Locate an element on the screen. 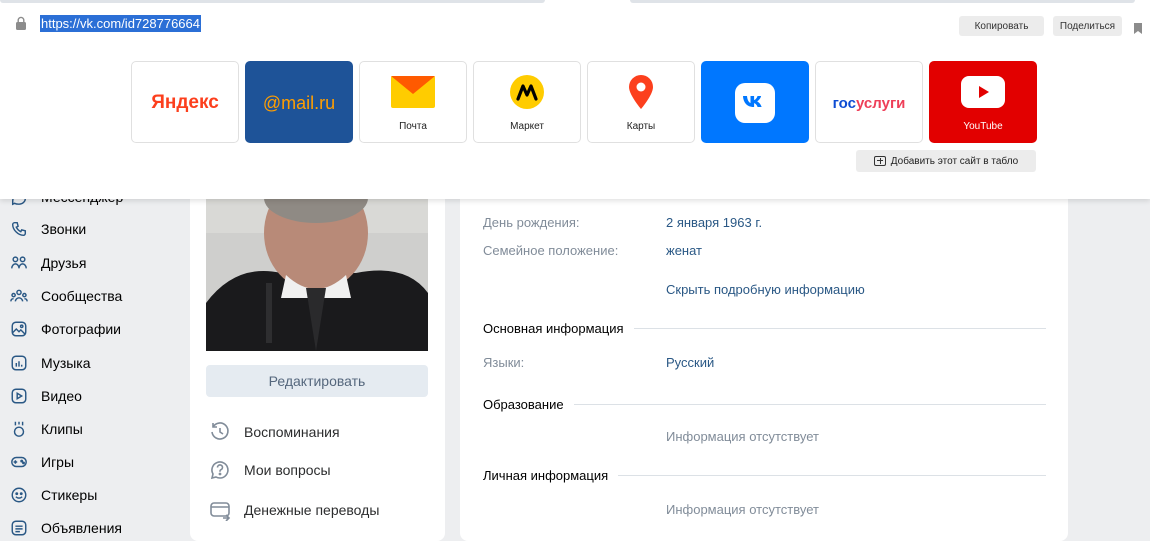 This screenshot has width=1150, height=541. nav-label-video: Видео is located at coordinates (61, 396).